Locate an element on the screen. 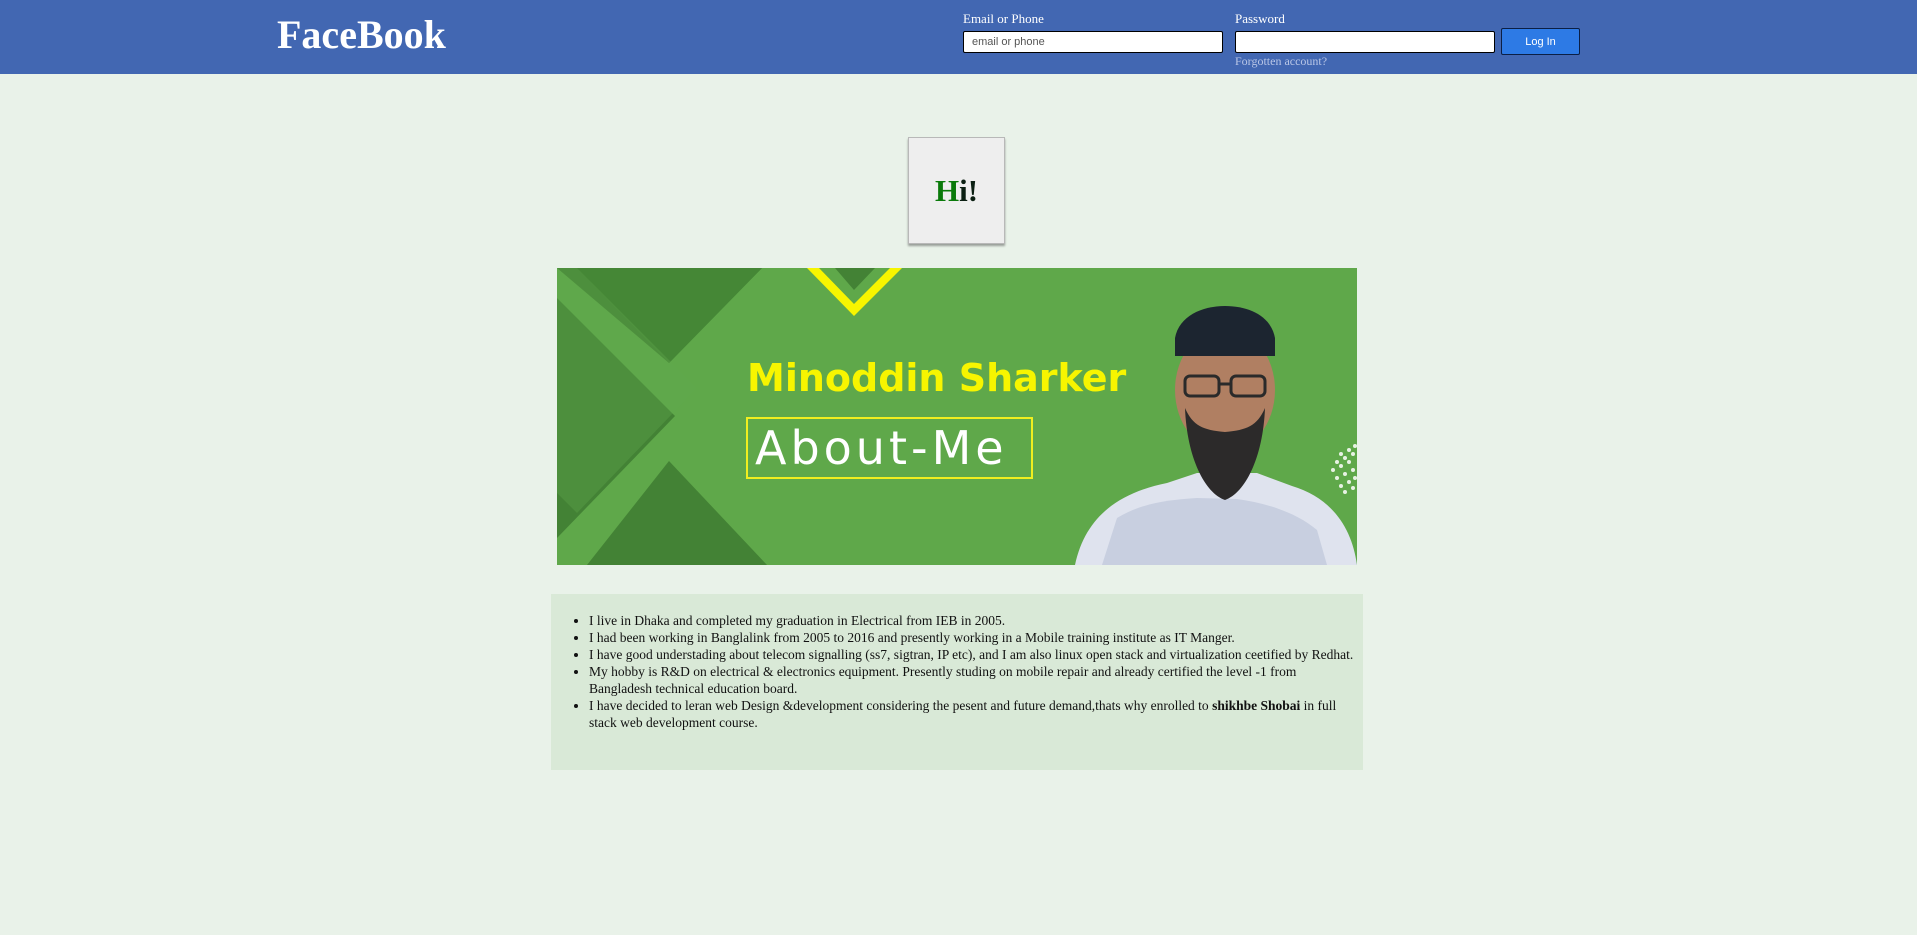 The height and width of the screenshot is (935, 1917). brand-logo: FaceBook is located at coordinates (361, 35).